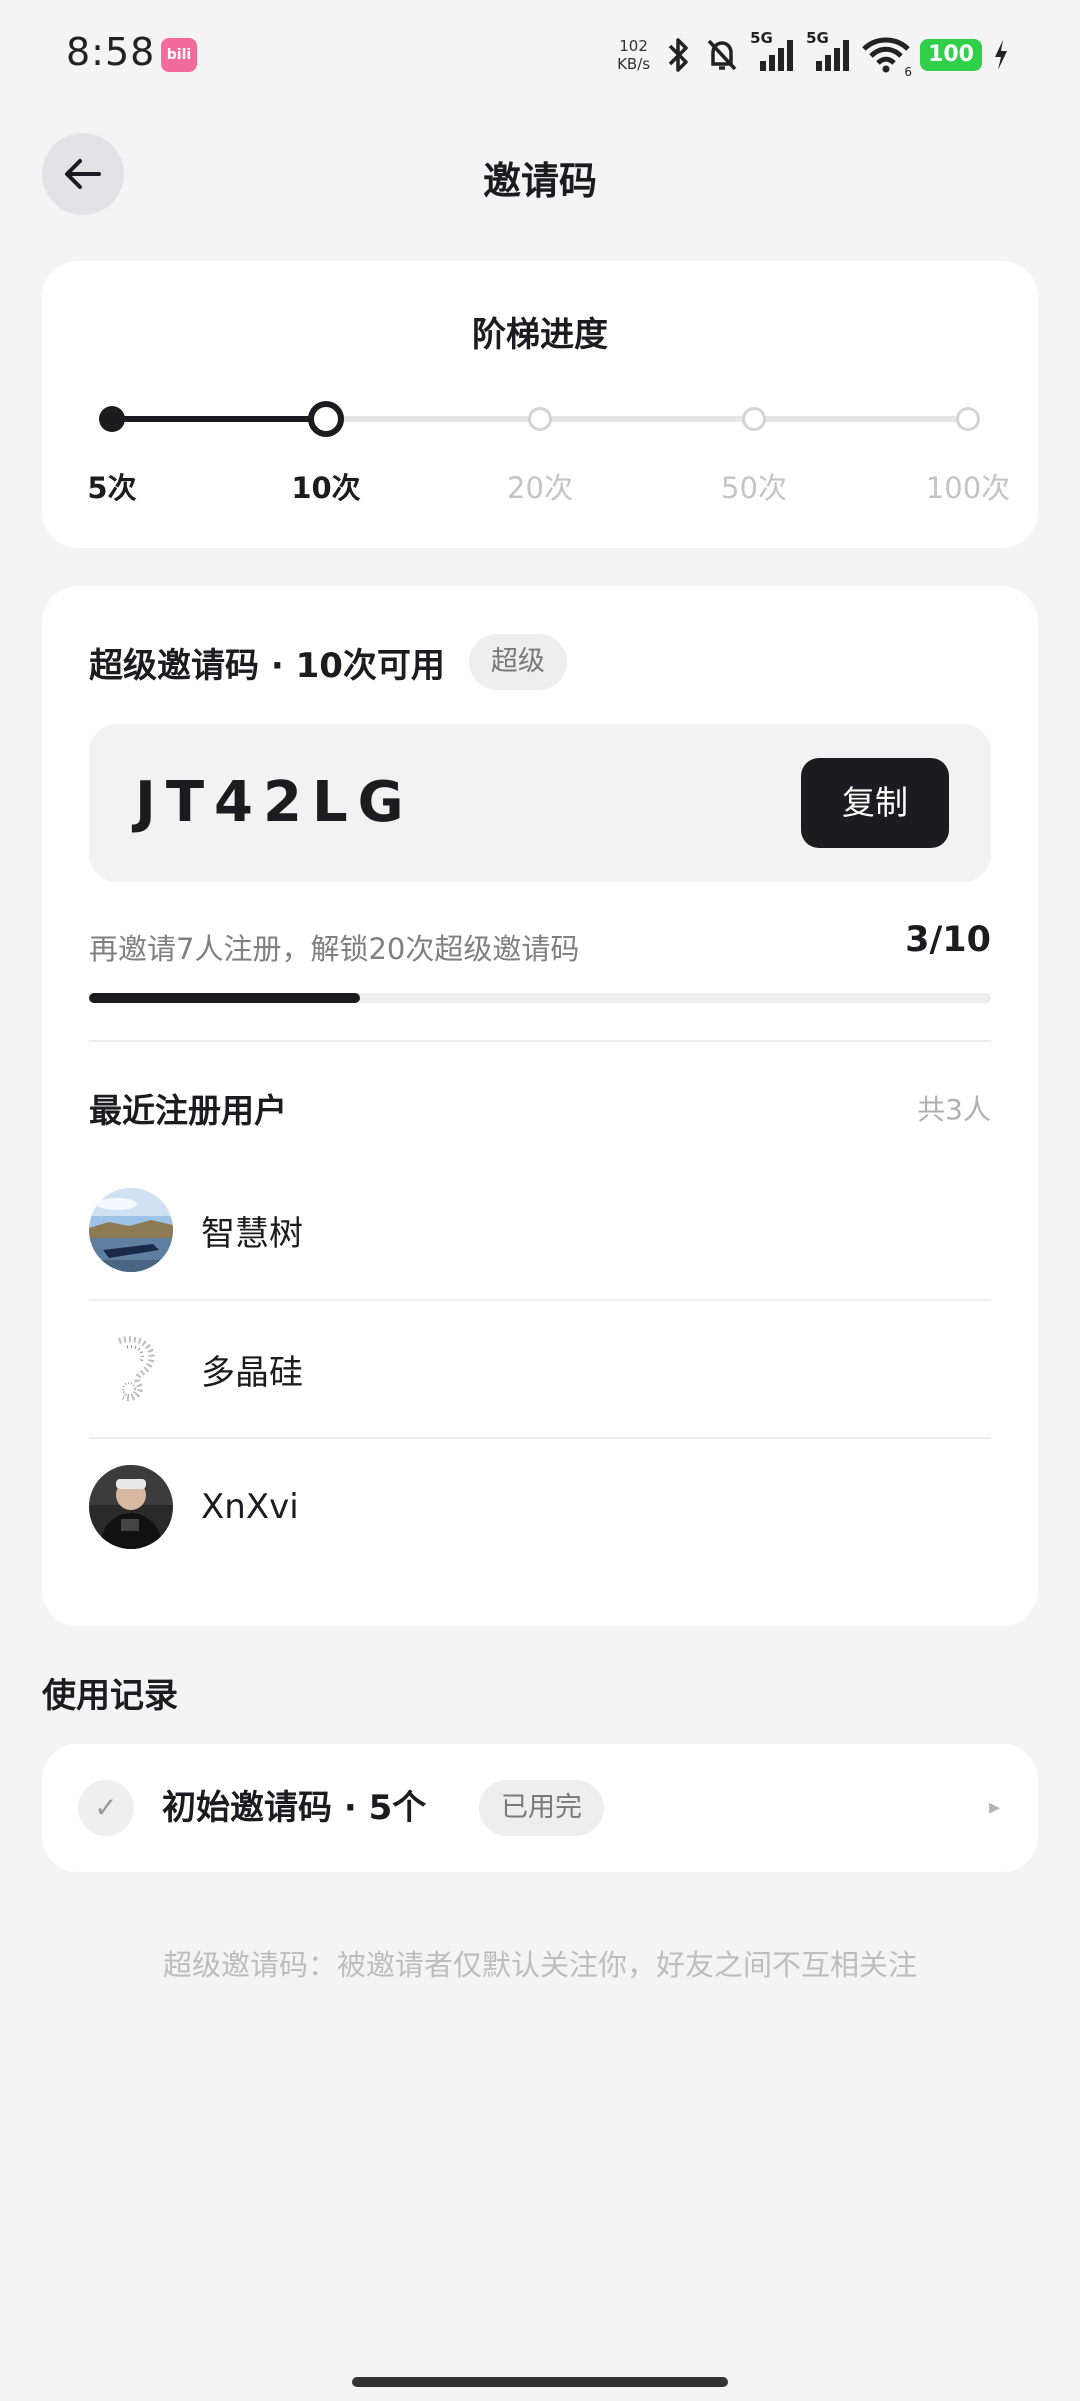 This screenshot has width=1080, height=2401. I want to click on invite-code-box: JT42LG 复制, so click(540, 803).